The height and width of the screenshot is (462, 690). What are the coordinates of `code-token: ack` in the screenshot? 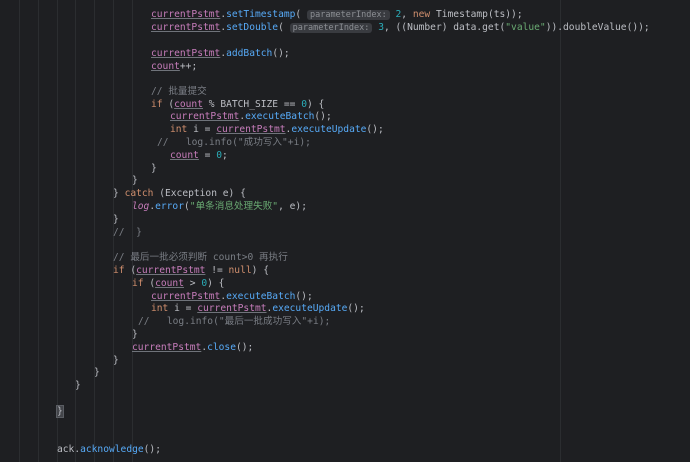 It's located at (66, 449).